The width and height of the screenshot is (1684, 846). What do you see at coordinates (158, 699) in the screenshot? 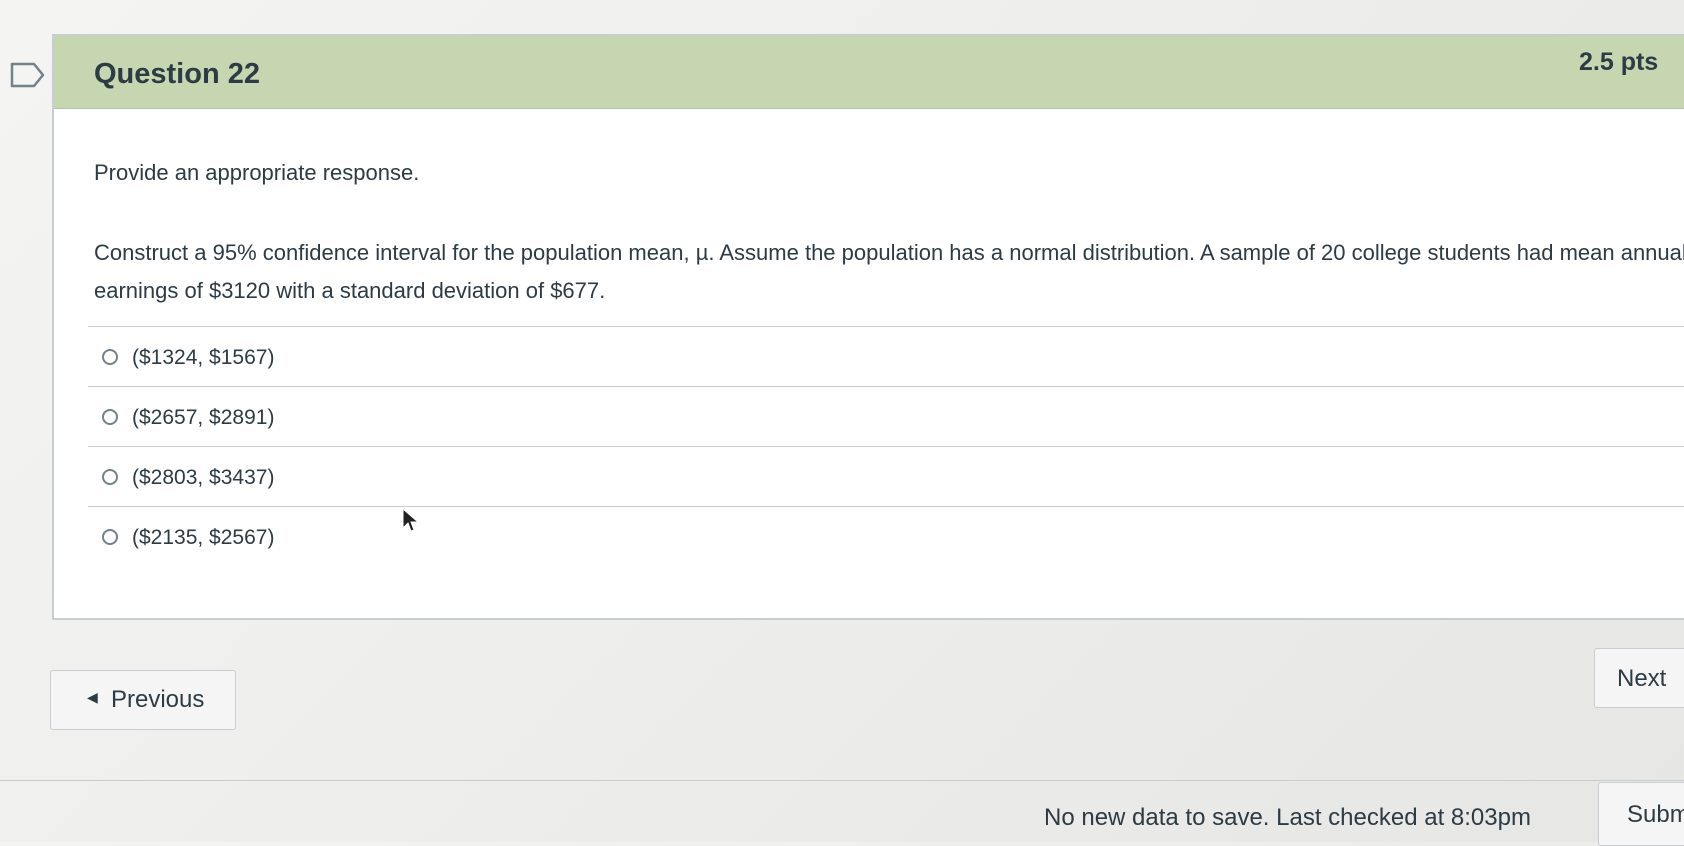
I see `previous-button-label: Previous` at bounding box center [158, 699].